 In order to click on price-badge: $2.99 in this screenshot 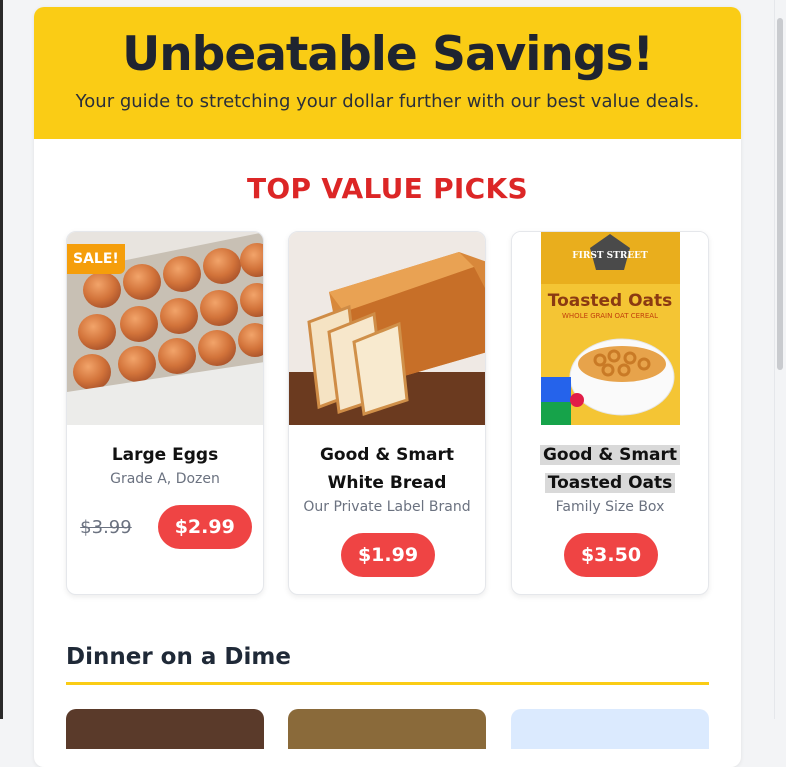, I will do `click(204, 527)`.